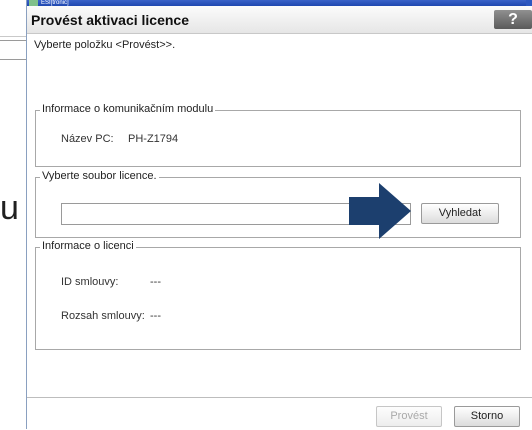  What do you see at coordinates (90, 282) in the screenshot?
I see `contract-id-label: ID smlouvy:` at bounding box center [90, 282].